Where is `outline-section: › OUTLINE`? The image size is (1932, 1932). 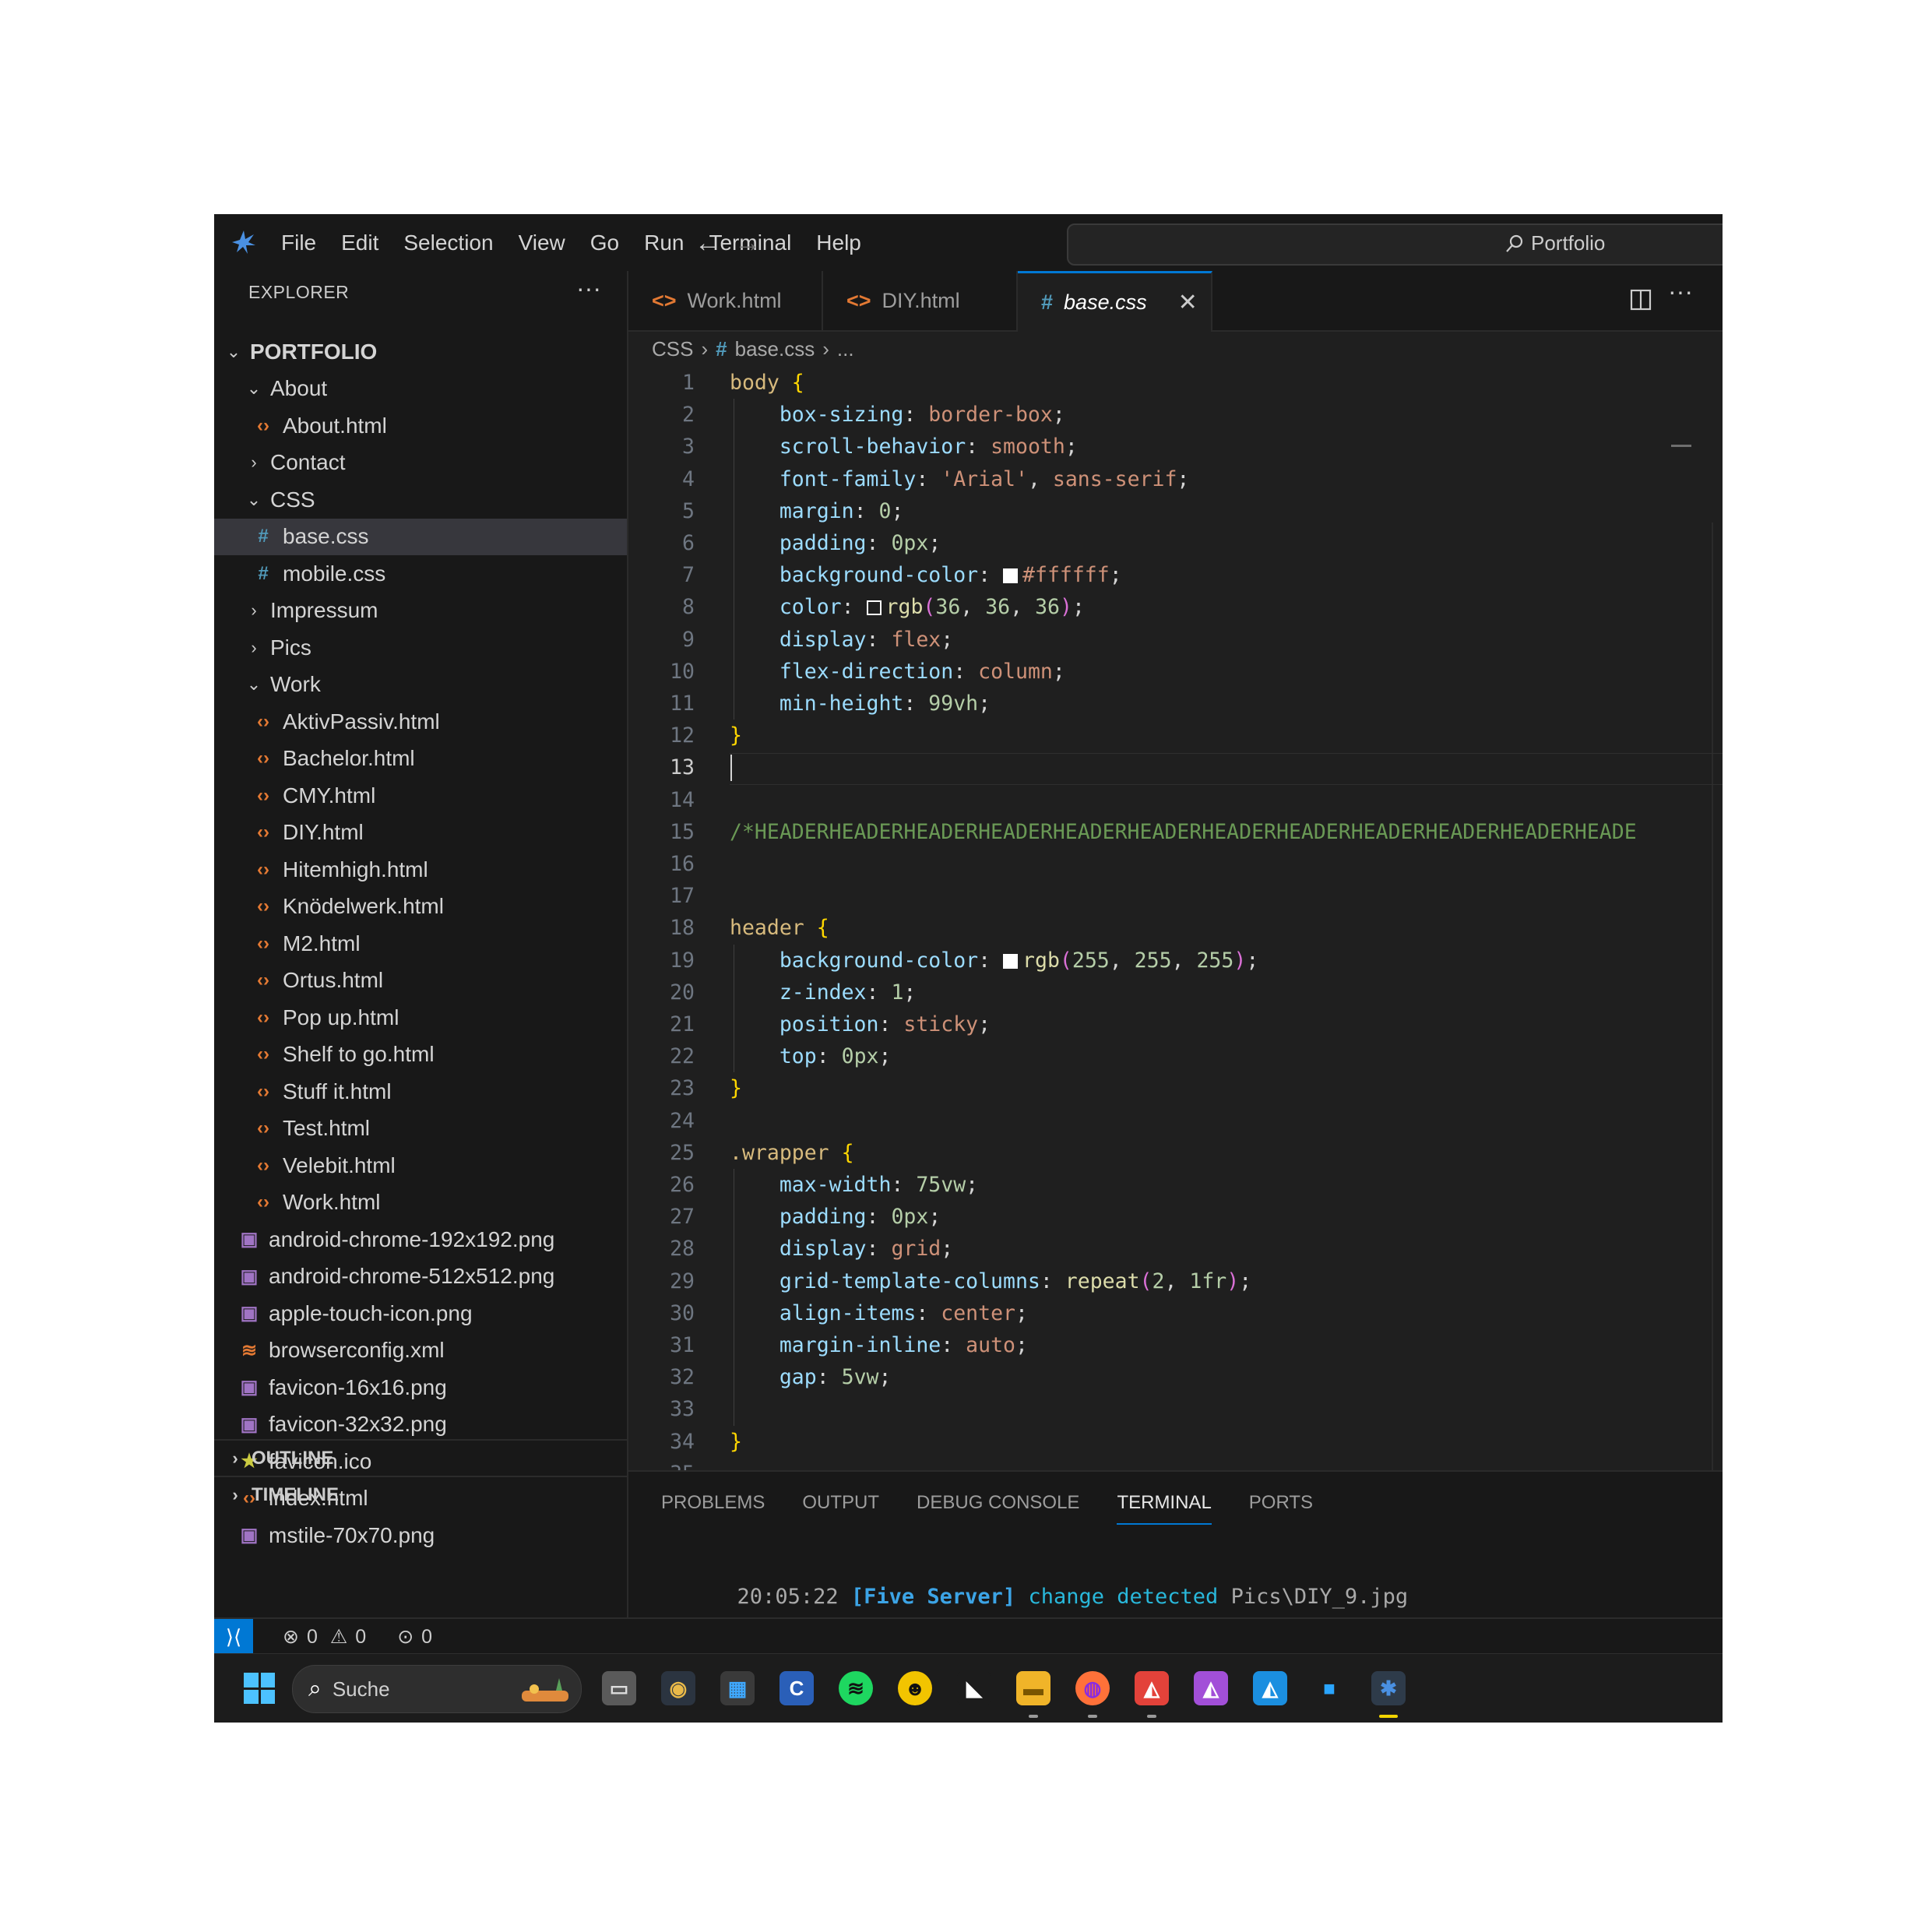
outline-section: › OUTLINE is located at coordinates (420, 1457).